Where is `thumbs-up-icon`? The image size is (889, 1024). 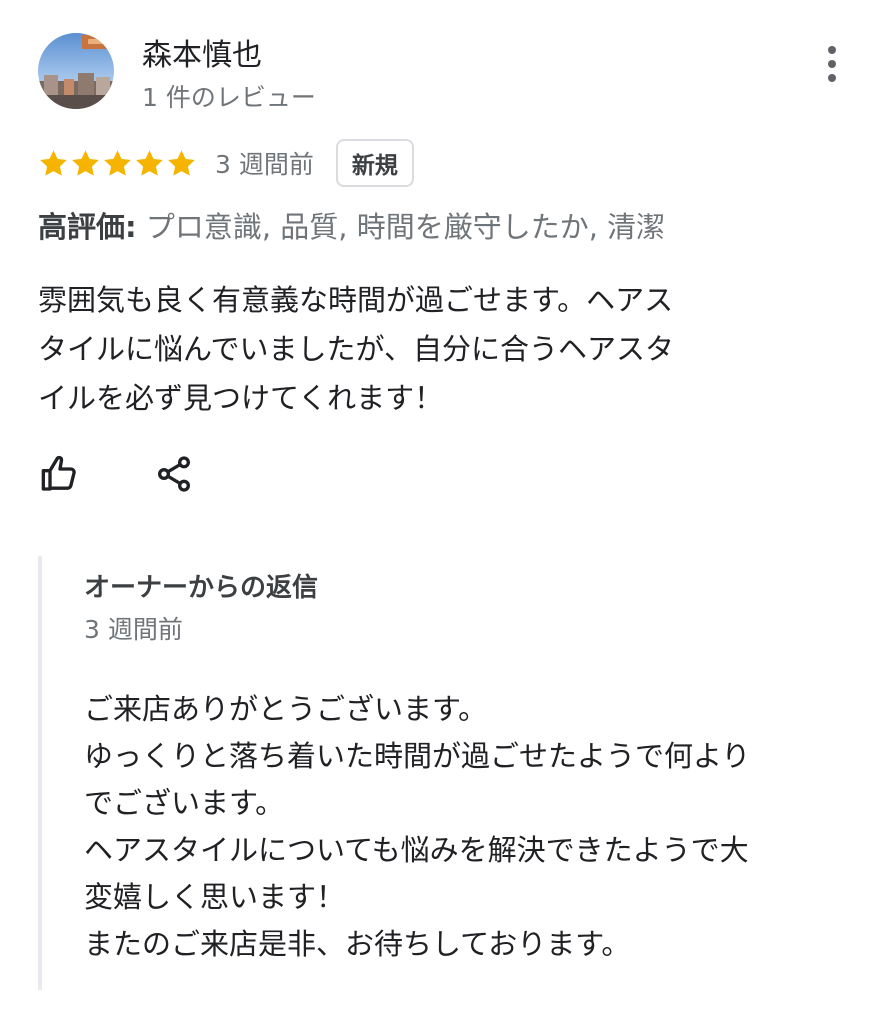 thumbs-up-icon is located at coordinates (58, 473).